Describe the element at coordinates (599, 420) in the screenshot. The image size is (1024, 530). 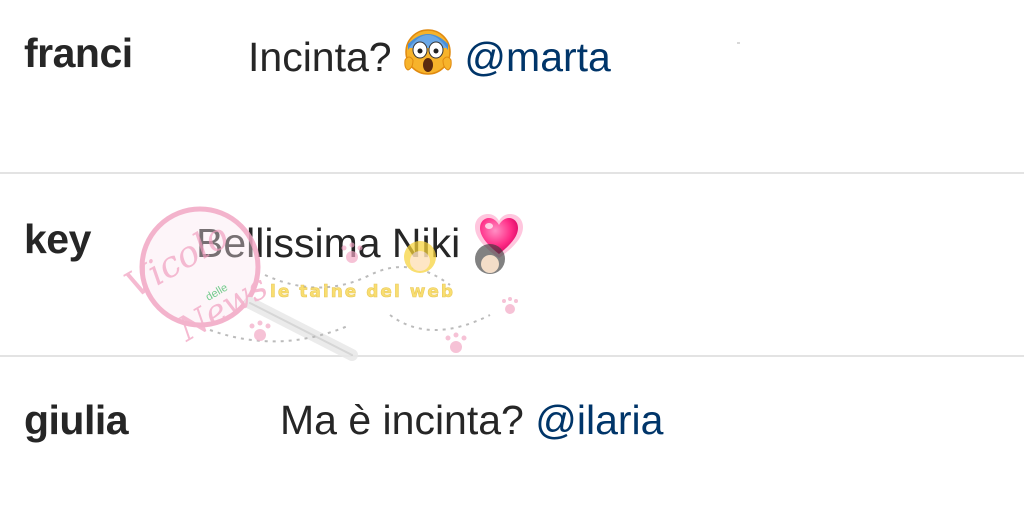
I see `mention-link: @ilaria` at that location.